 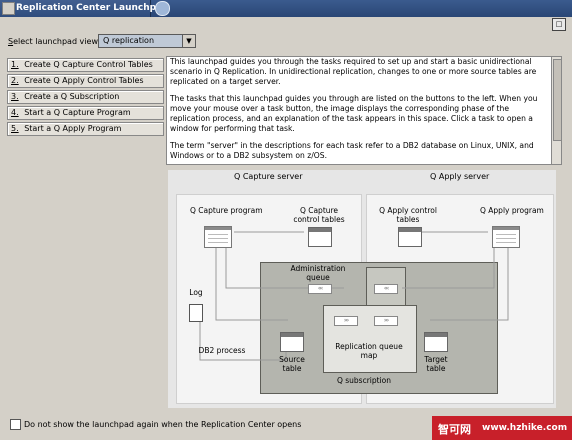 What do you see at coordinates (369, 351) in the screenshot?
I see `replication-queue-map-label: Replication queue map` at bounding box center [369, 351].